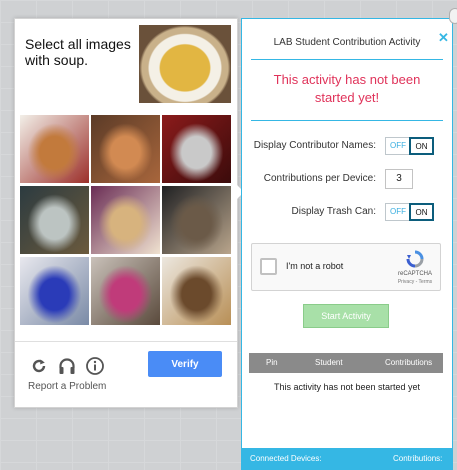 Image resolution: width=457 pixels, height=470 pixels. I want to click on captcha-tile-buffet-tray, so click(54, 220).